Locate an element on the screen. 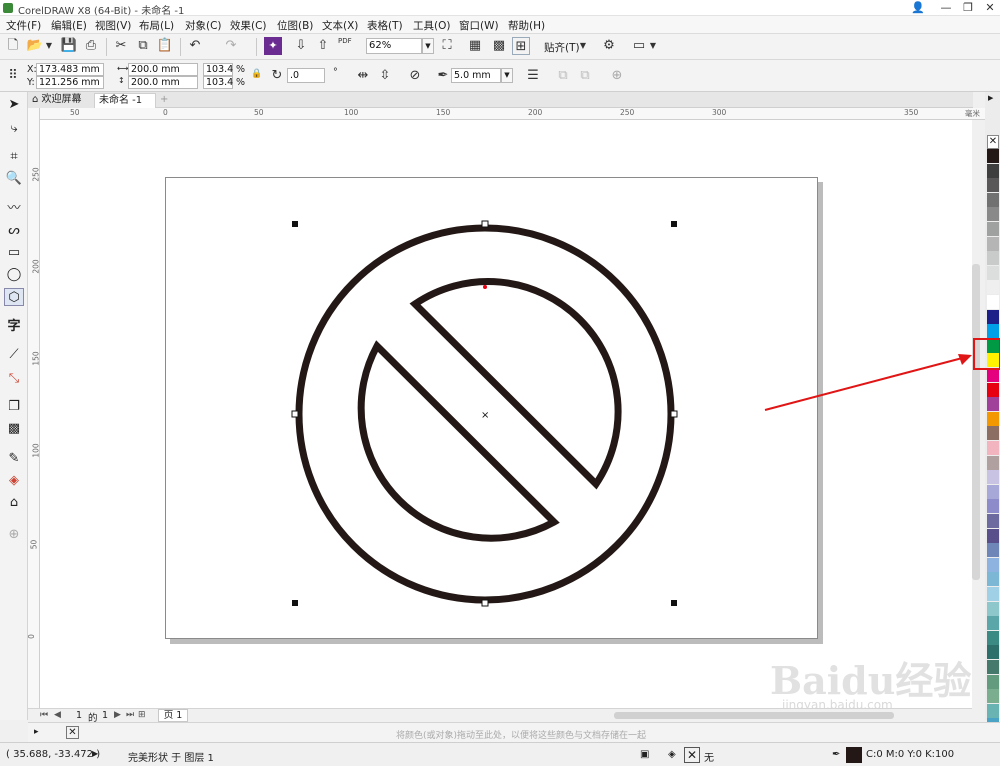 Image resolution: width=1000 pixels, height=766 pixels. first-page-icon: ⏮ is located at coordinates (44, 715).